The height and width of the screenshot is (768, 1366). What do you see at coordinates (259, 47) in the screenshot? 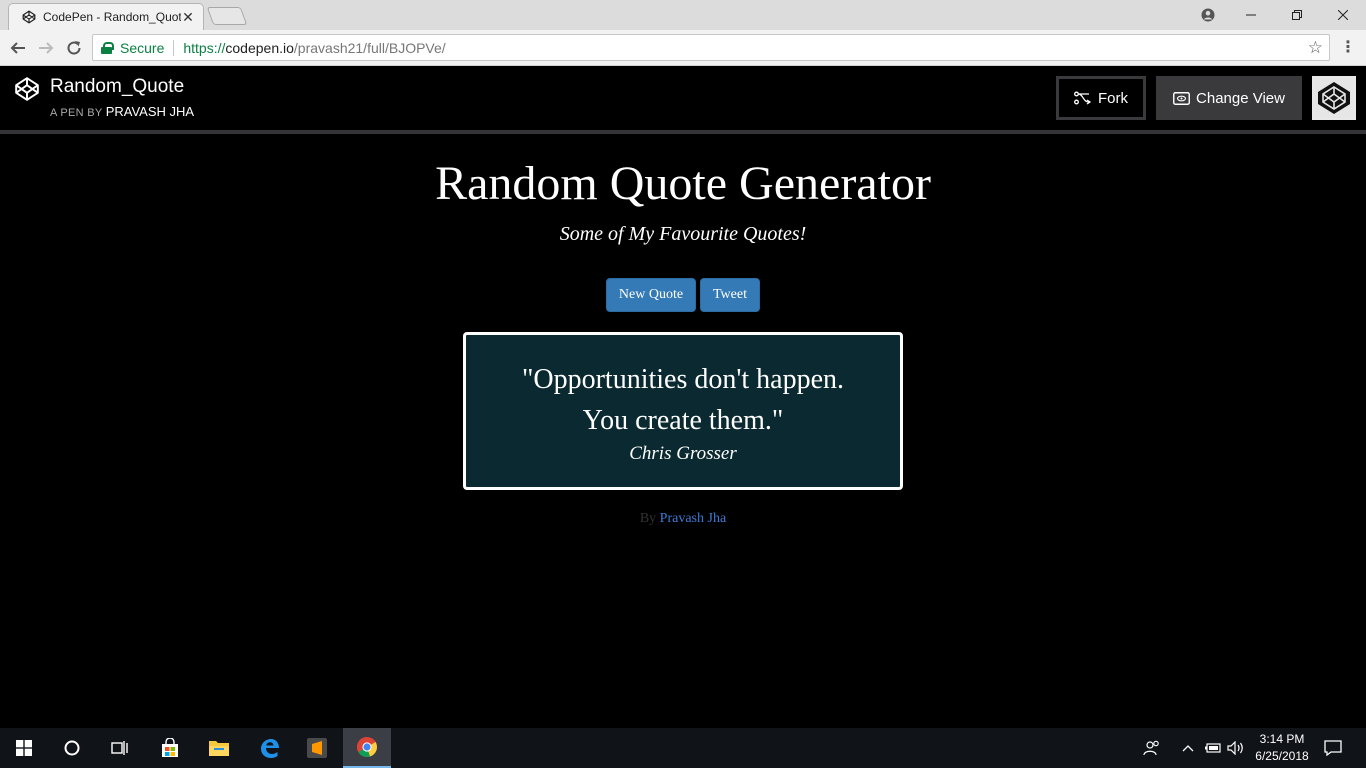
I see `url-host: codepen.io` at bounding box center [259, 47].